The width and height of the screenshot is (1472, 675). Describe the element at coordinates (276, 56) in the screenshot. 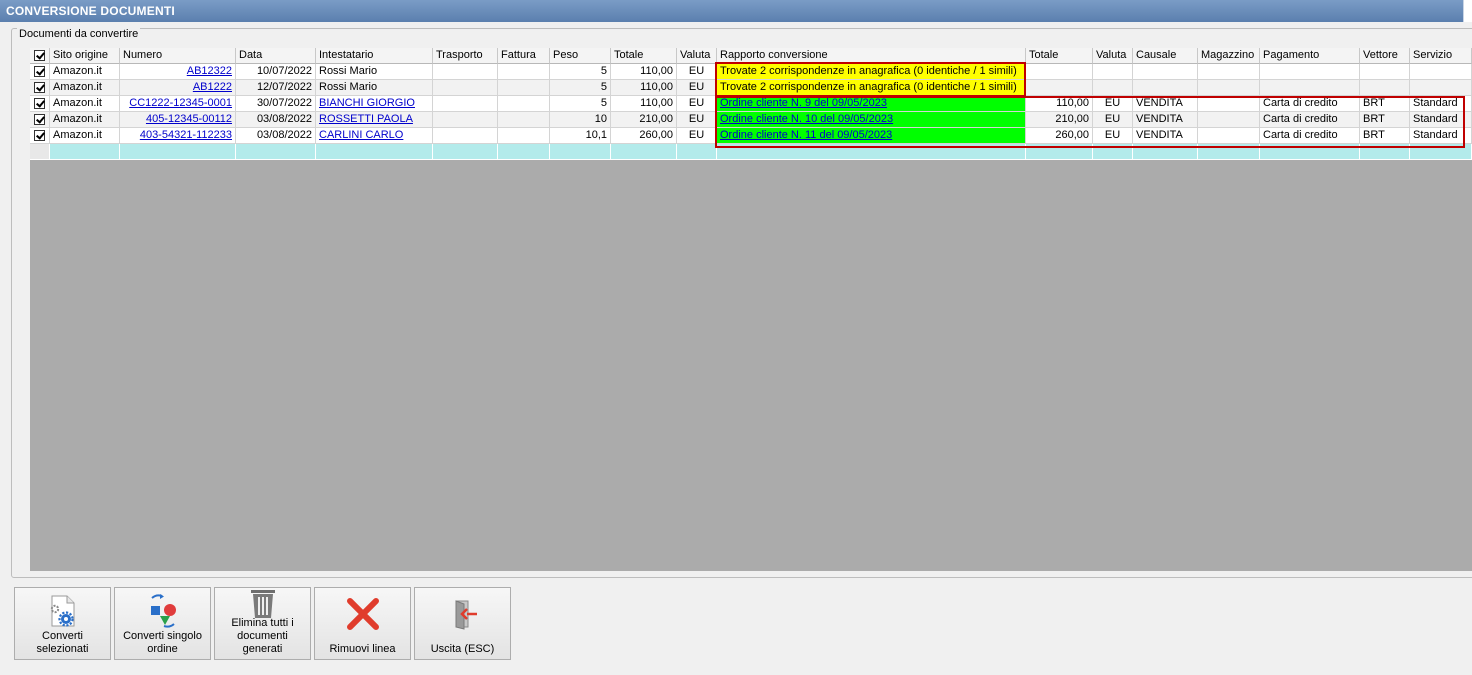

I see `header-data: Data` at that location.